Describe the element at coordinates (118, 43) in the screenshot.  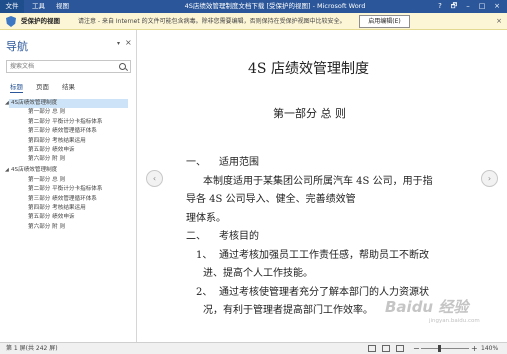
I see `pane-options-icon: ▾` at that location.